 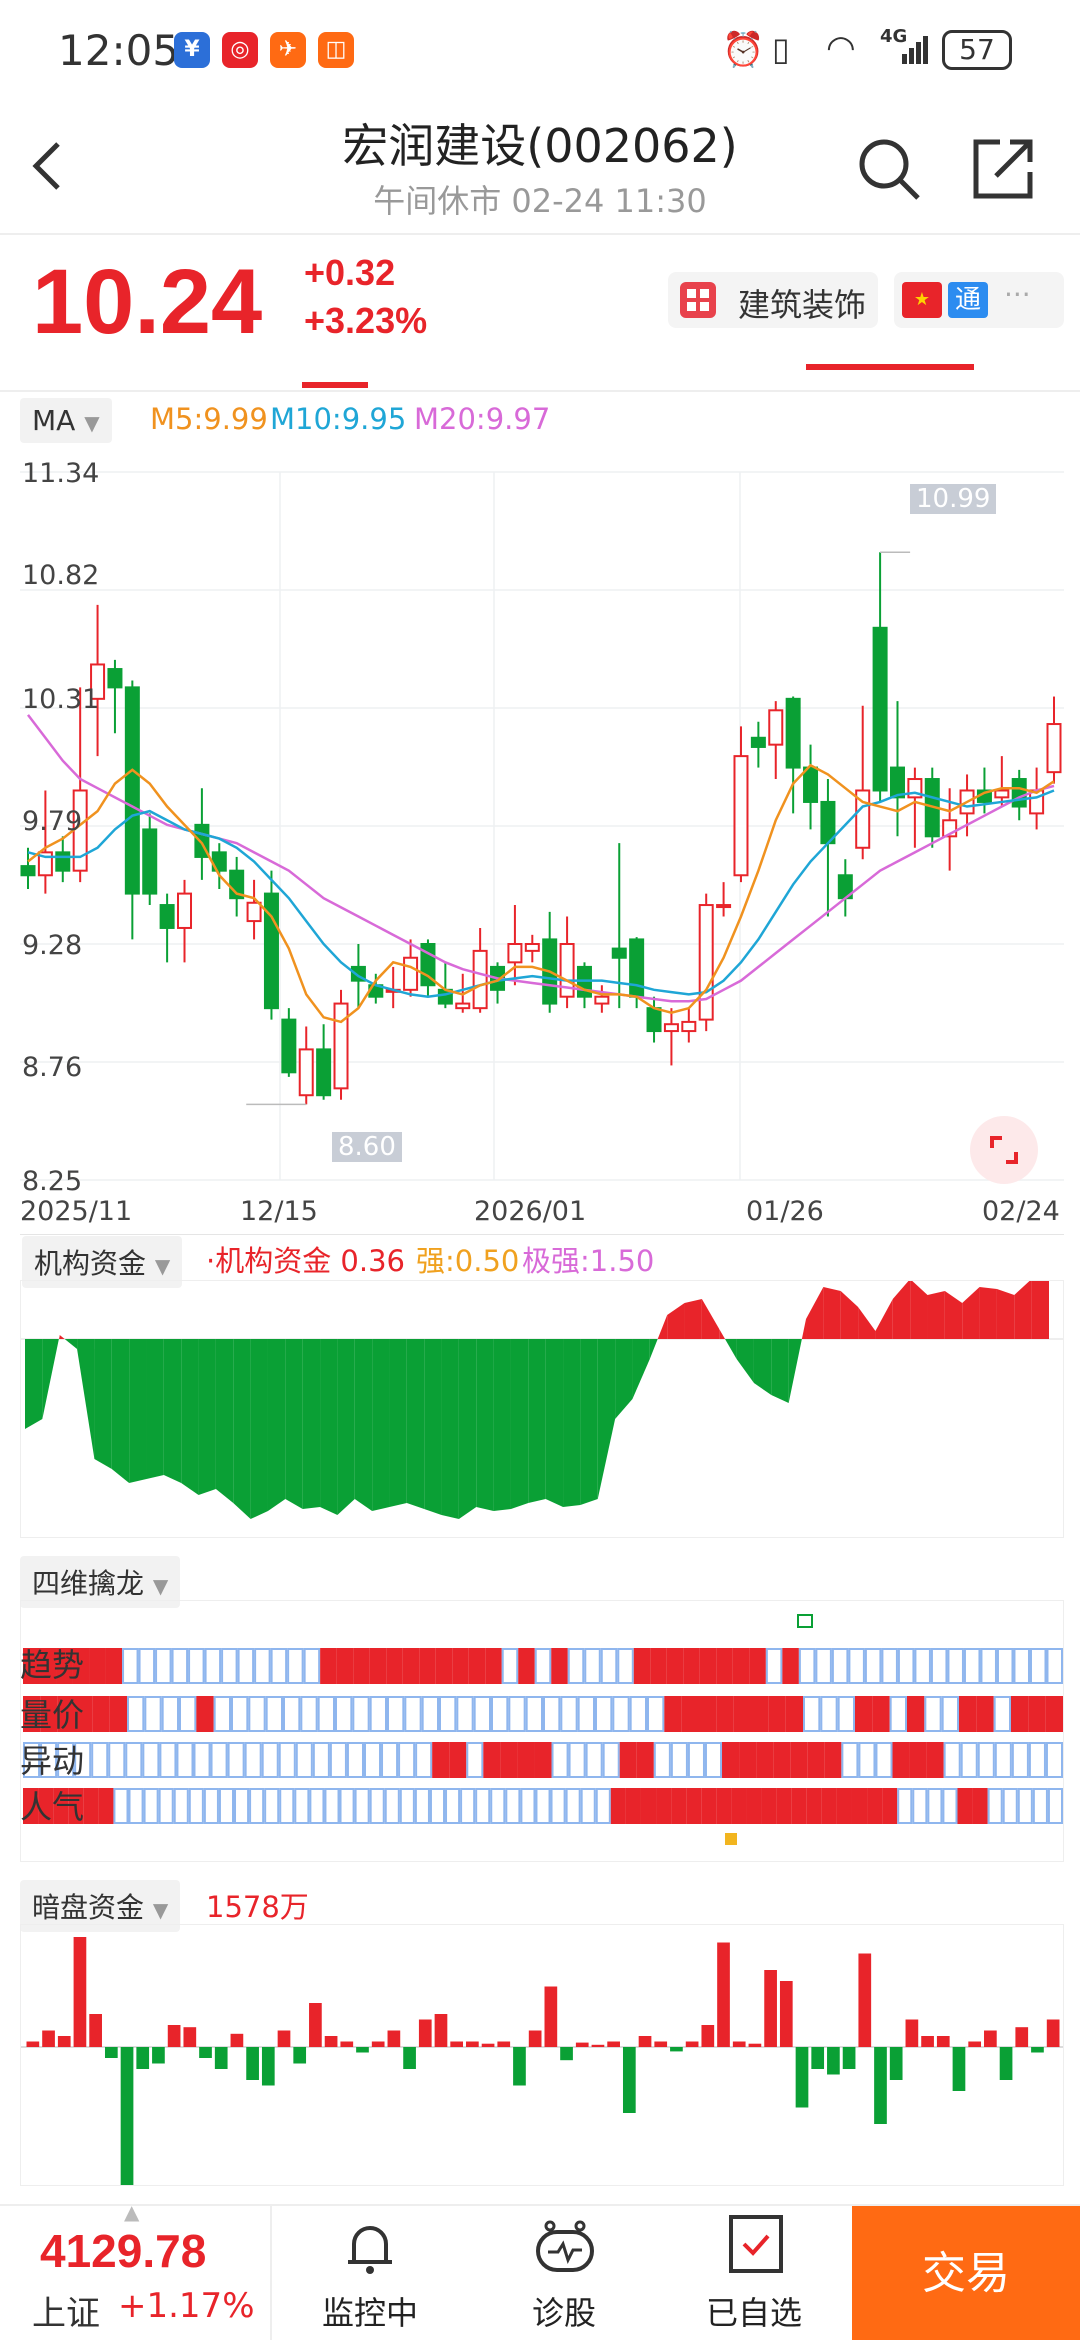 I want to click on trade-button: 交易, so click(x=966, y=2273).